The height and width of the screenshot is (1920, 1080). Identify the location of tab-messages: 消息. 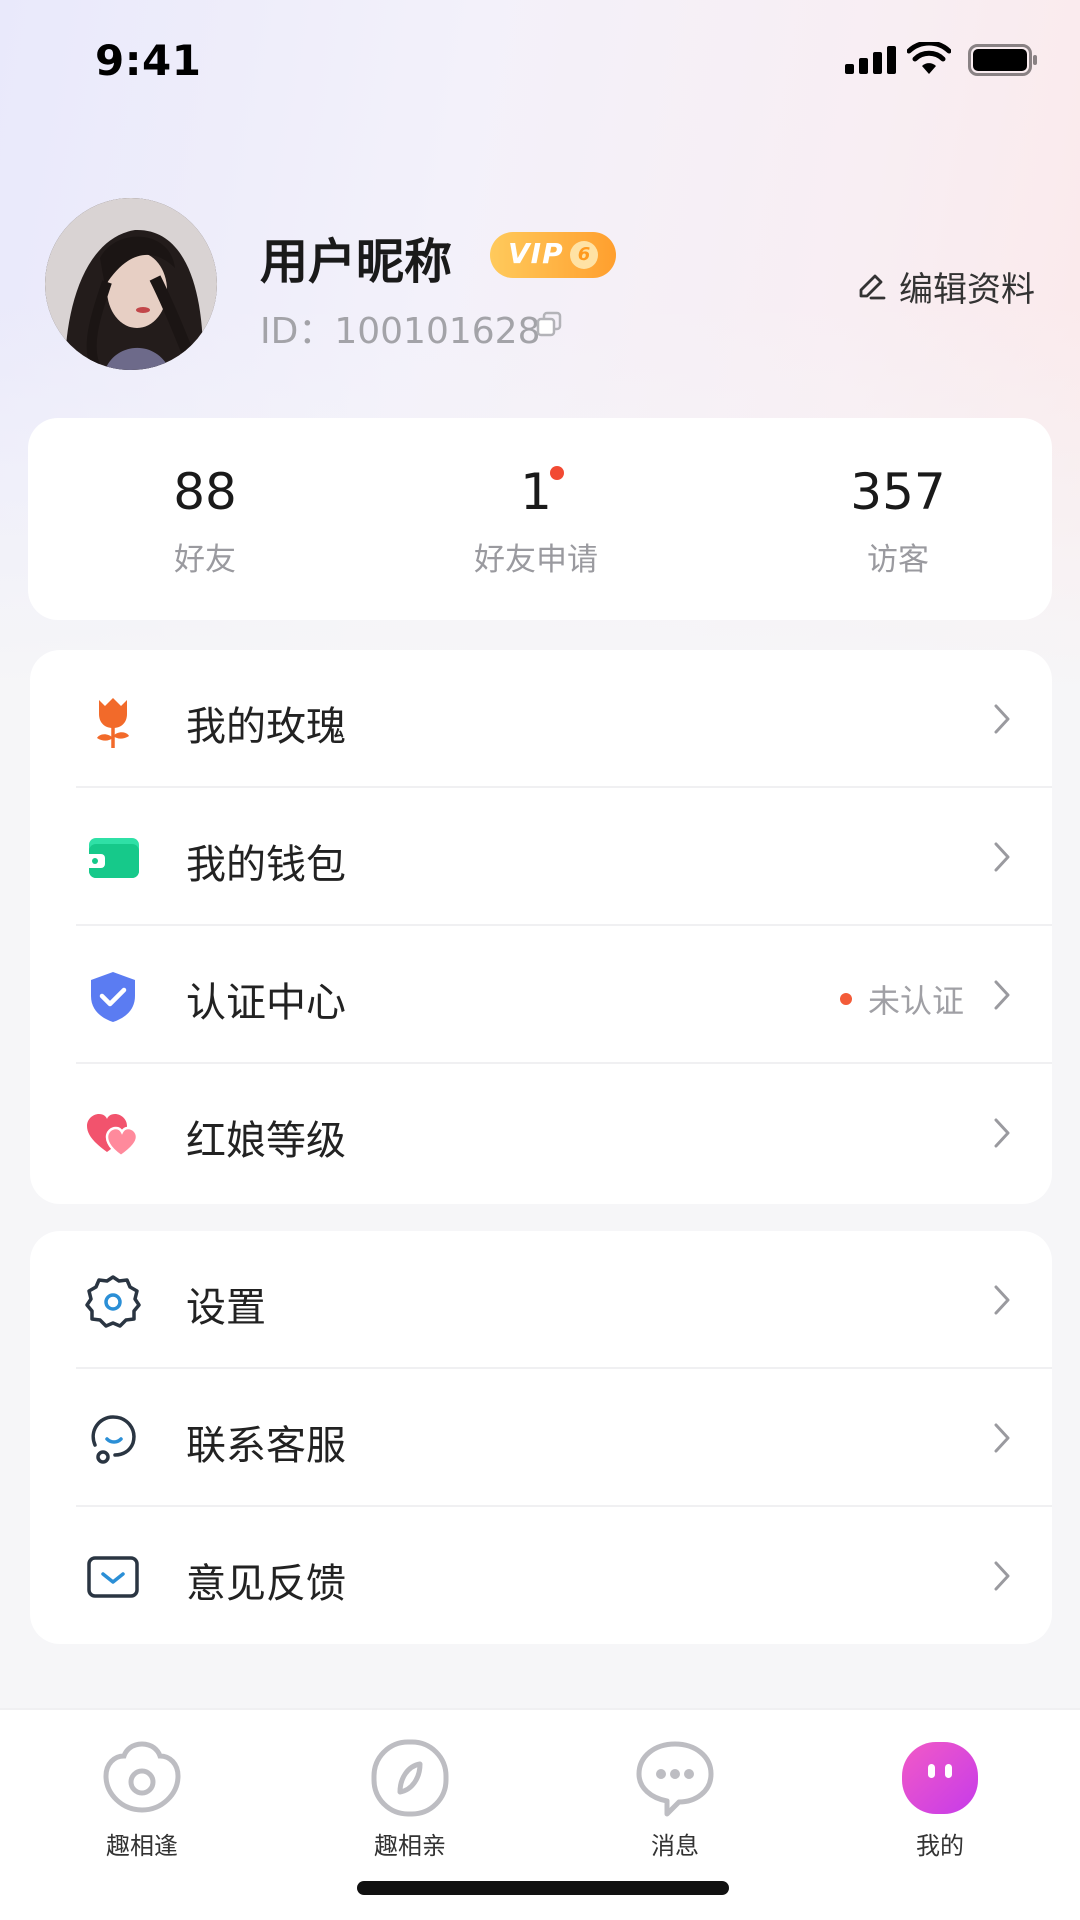
(675, 1799).